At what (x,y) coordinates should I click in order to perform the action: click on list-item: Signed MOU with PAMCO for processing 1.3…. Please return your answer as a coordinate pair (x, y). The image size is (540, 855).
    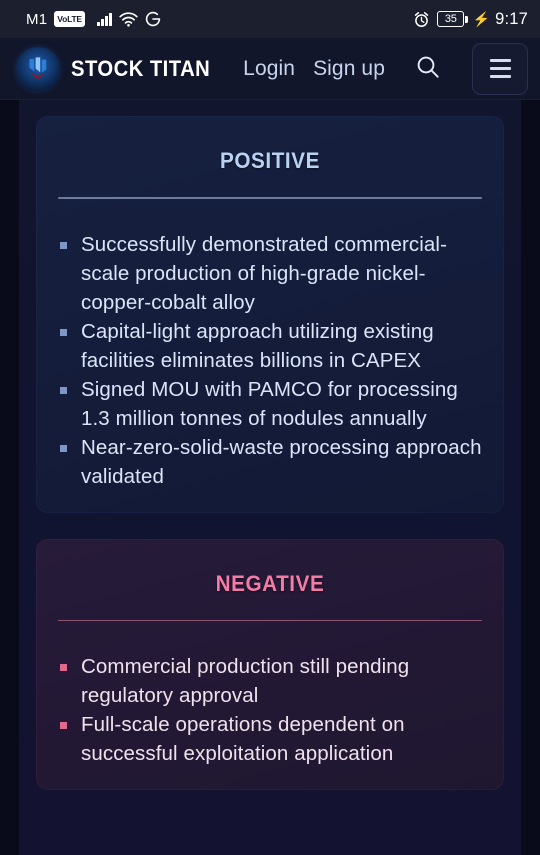
    Looking at the image, I should click on (270, 404).